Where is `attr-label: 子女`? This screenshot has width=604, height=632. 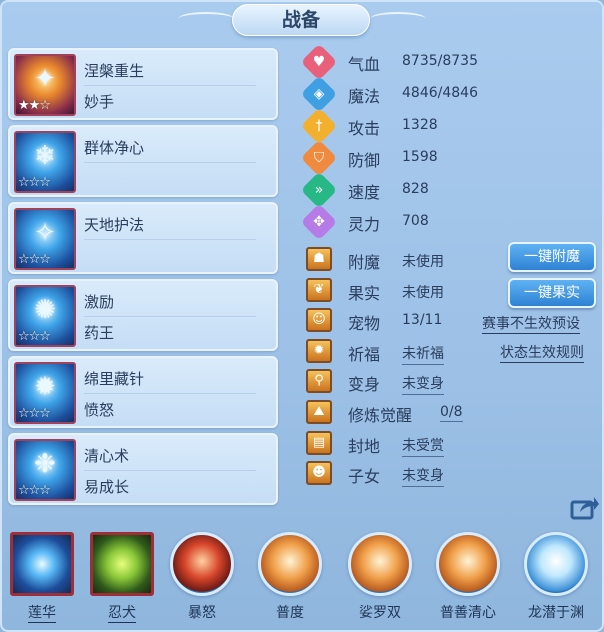
attr-label: 子女 is located at coordinates (364, 477).